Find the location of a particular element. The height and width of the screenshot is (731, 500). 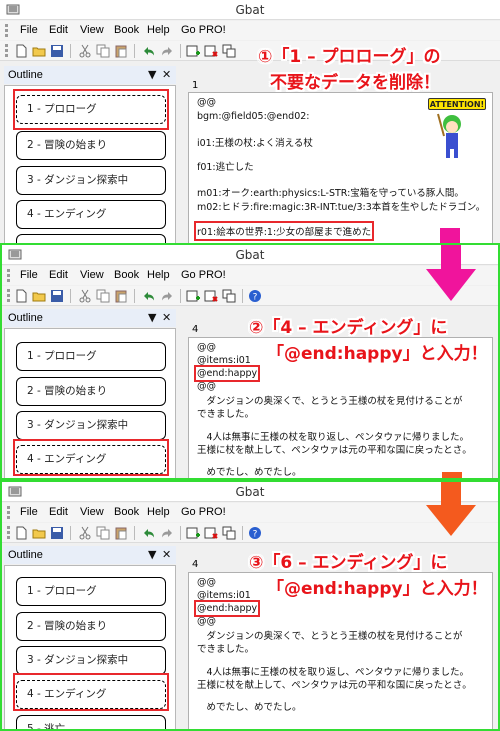

callout-step3-line1: ③「6 – エンディング」に is located at coordinates (348, 563).